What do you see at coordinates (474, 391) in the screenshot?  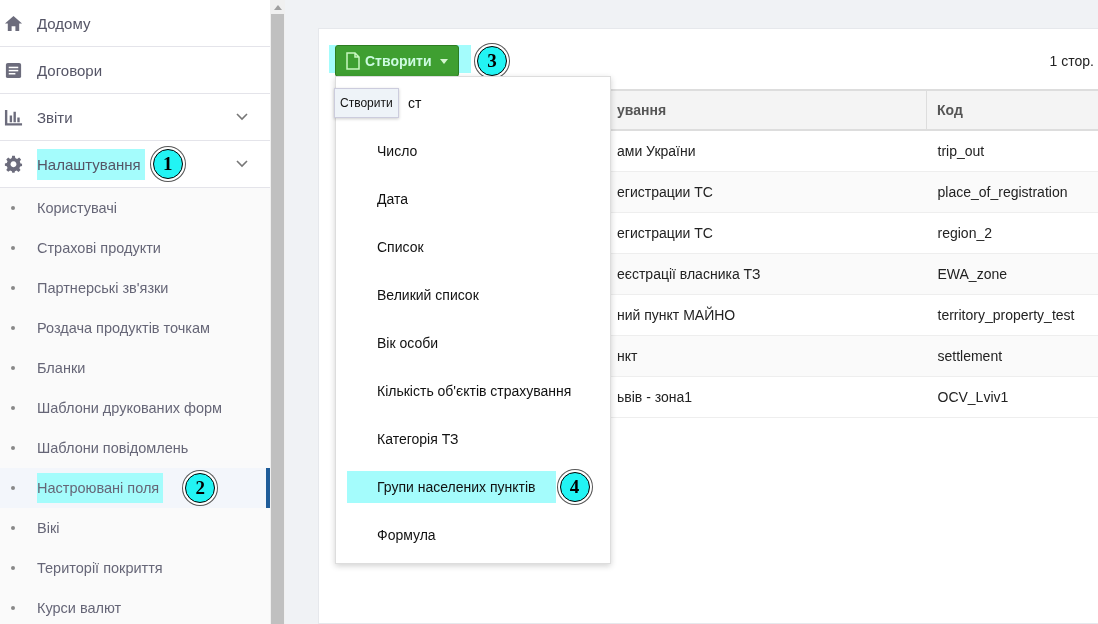 I see `menu-item: Кількість об'єктів страхування` at bounding box center [474, 391].